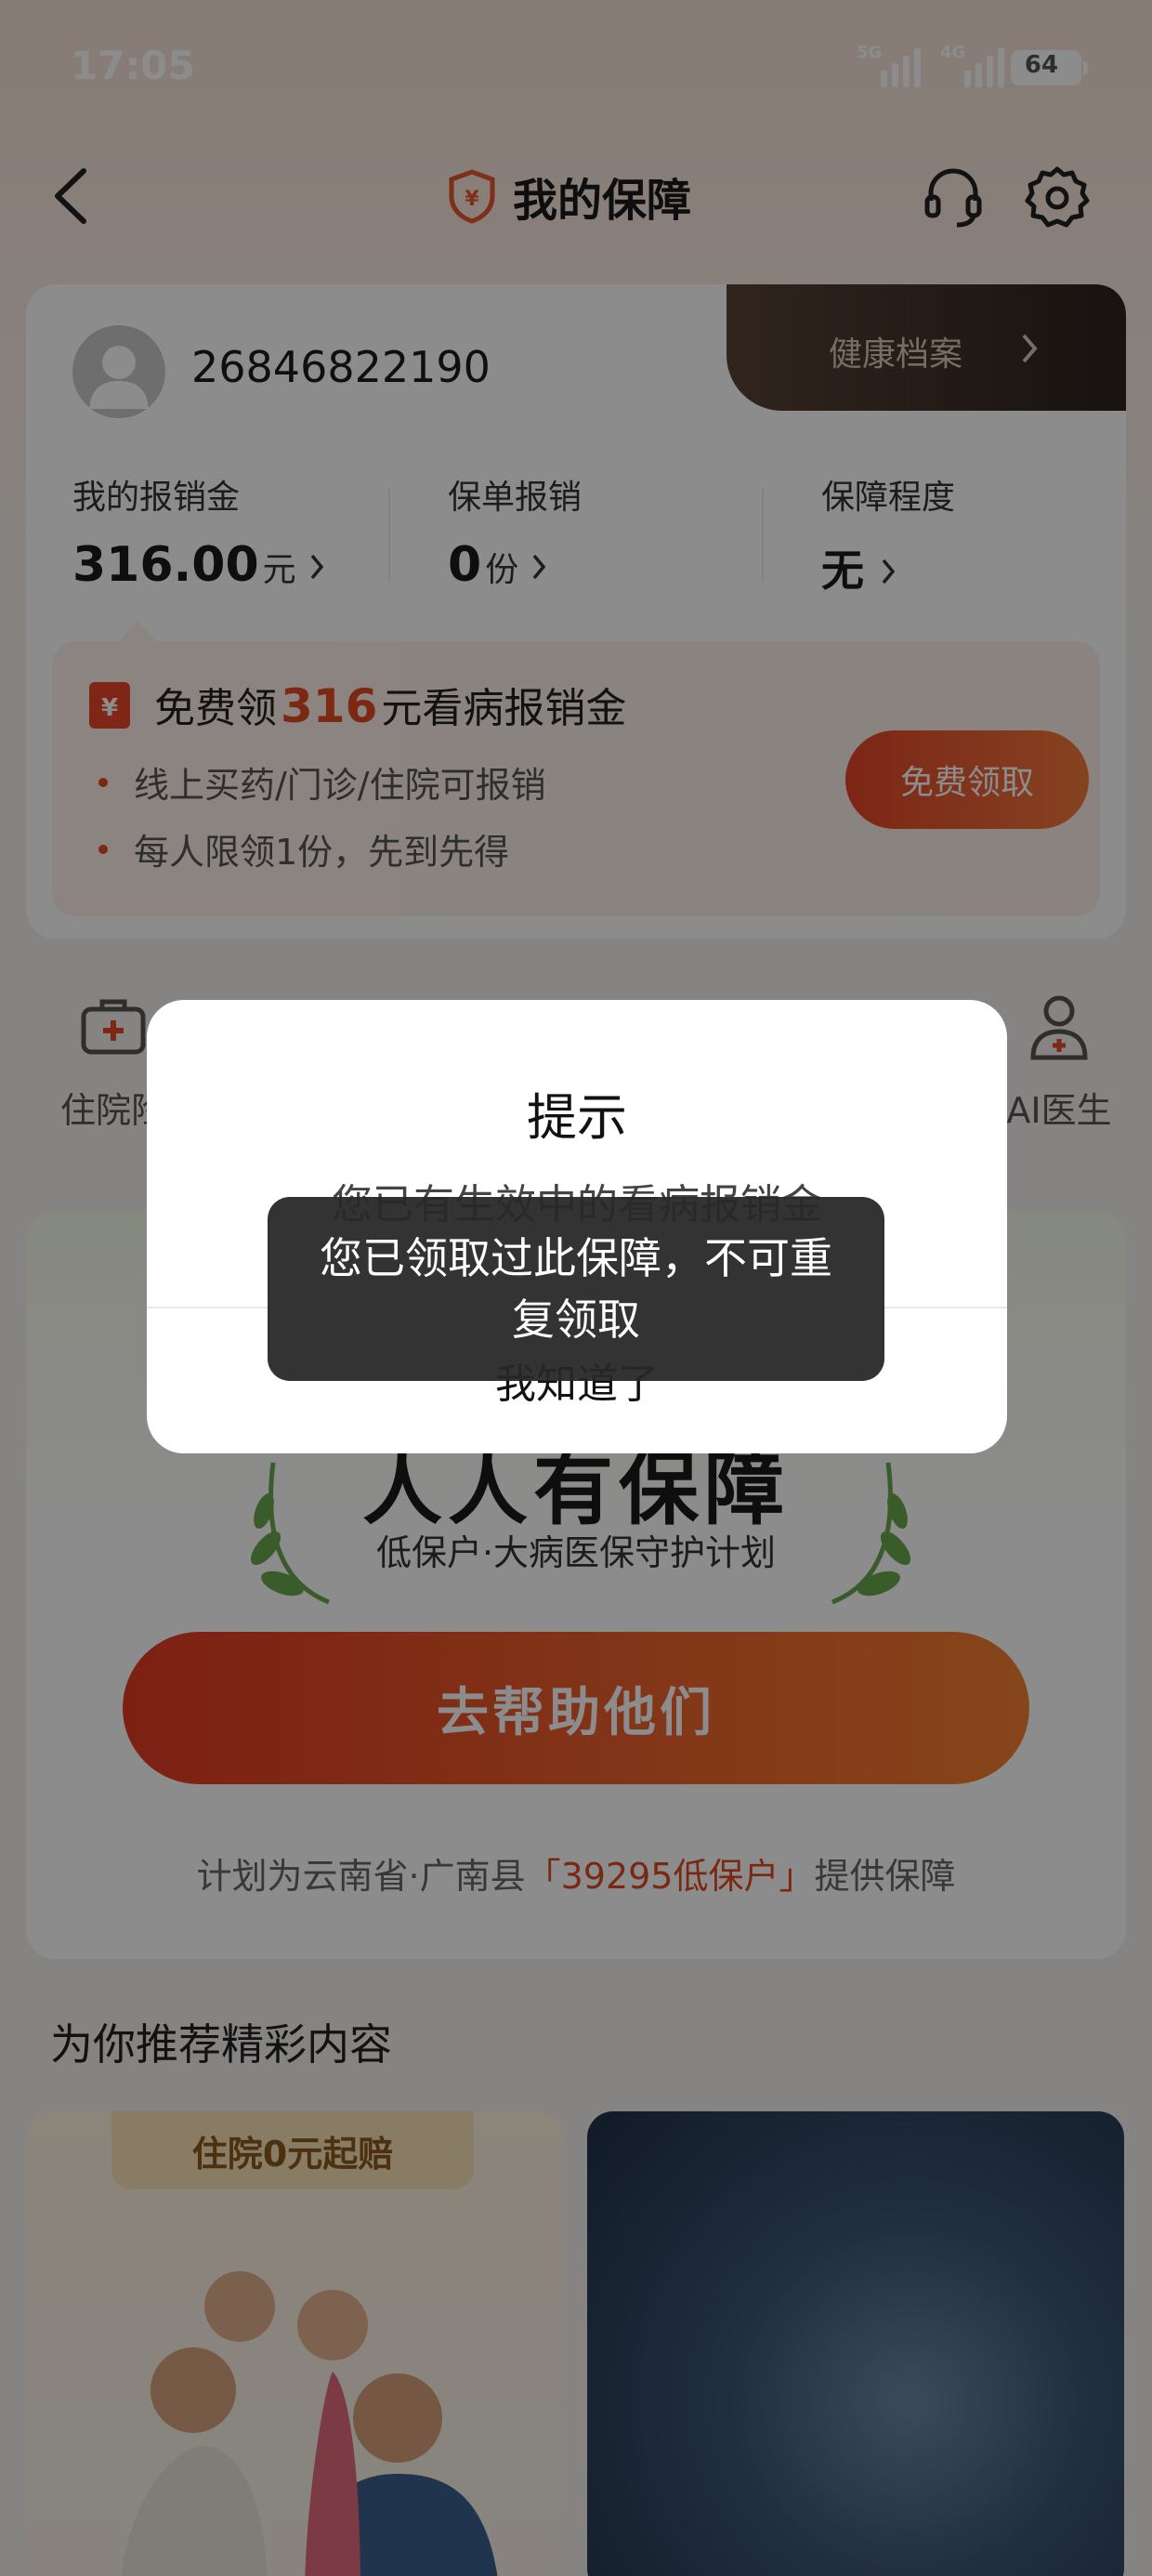  I want to click on toast-message: 您已领取过此保障，不可重复领取, so click(576, 1289).